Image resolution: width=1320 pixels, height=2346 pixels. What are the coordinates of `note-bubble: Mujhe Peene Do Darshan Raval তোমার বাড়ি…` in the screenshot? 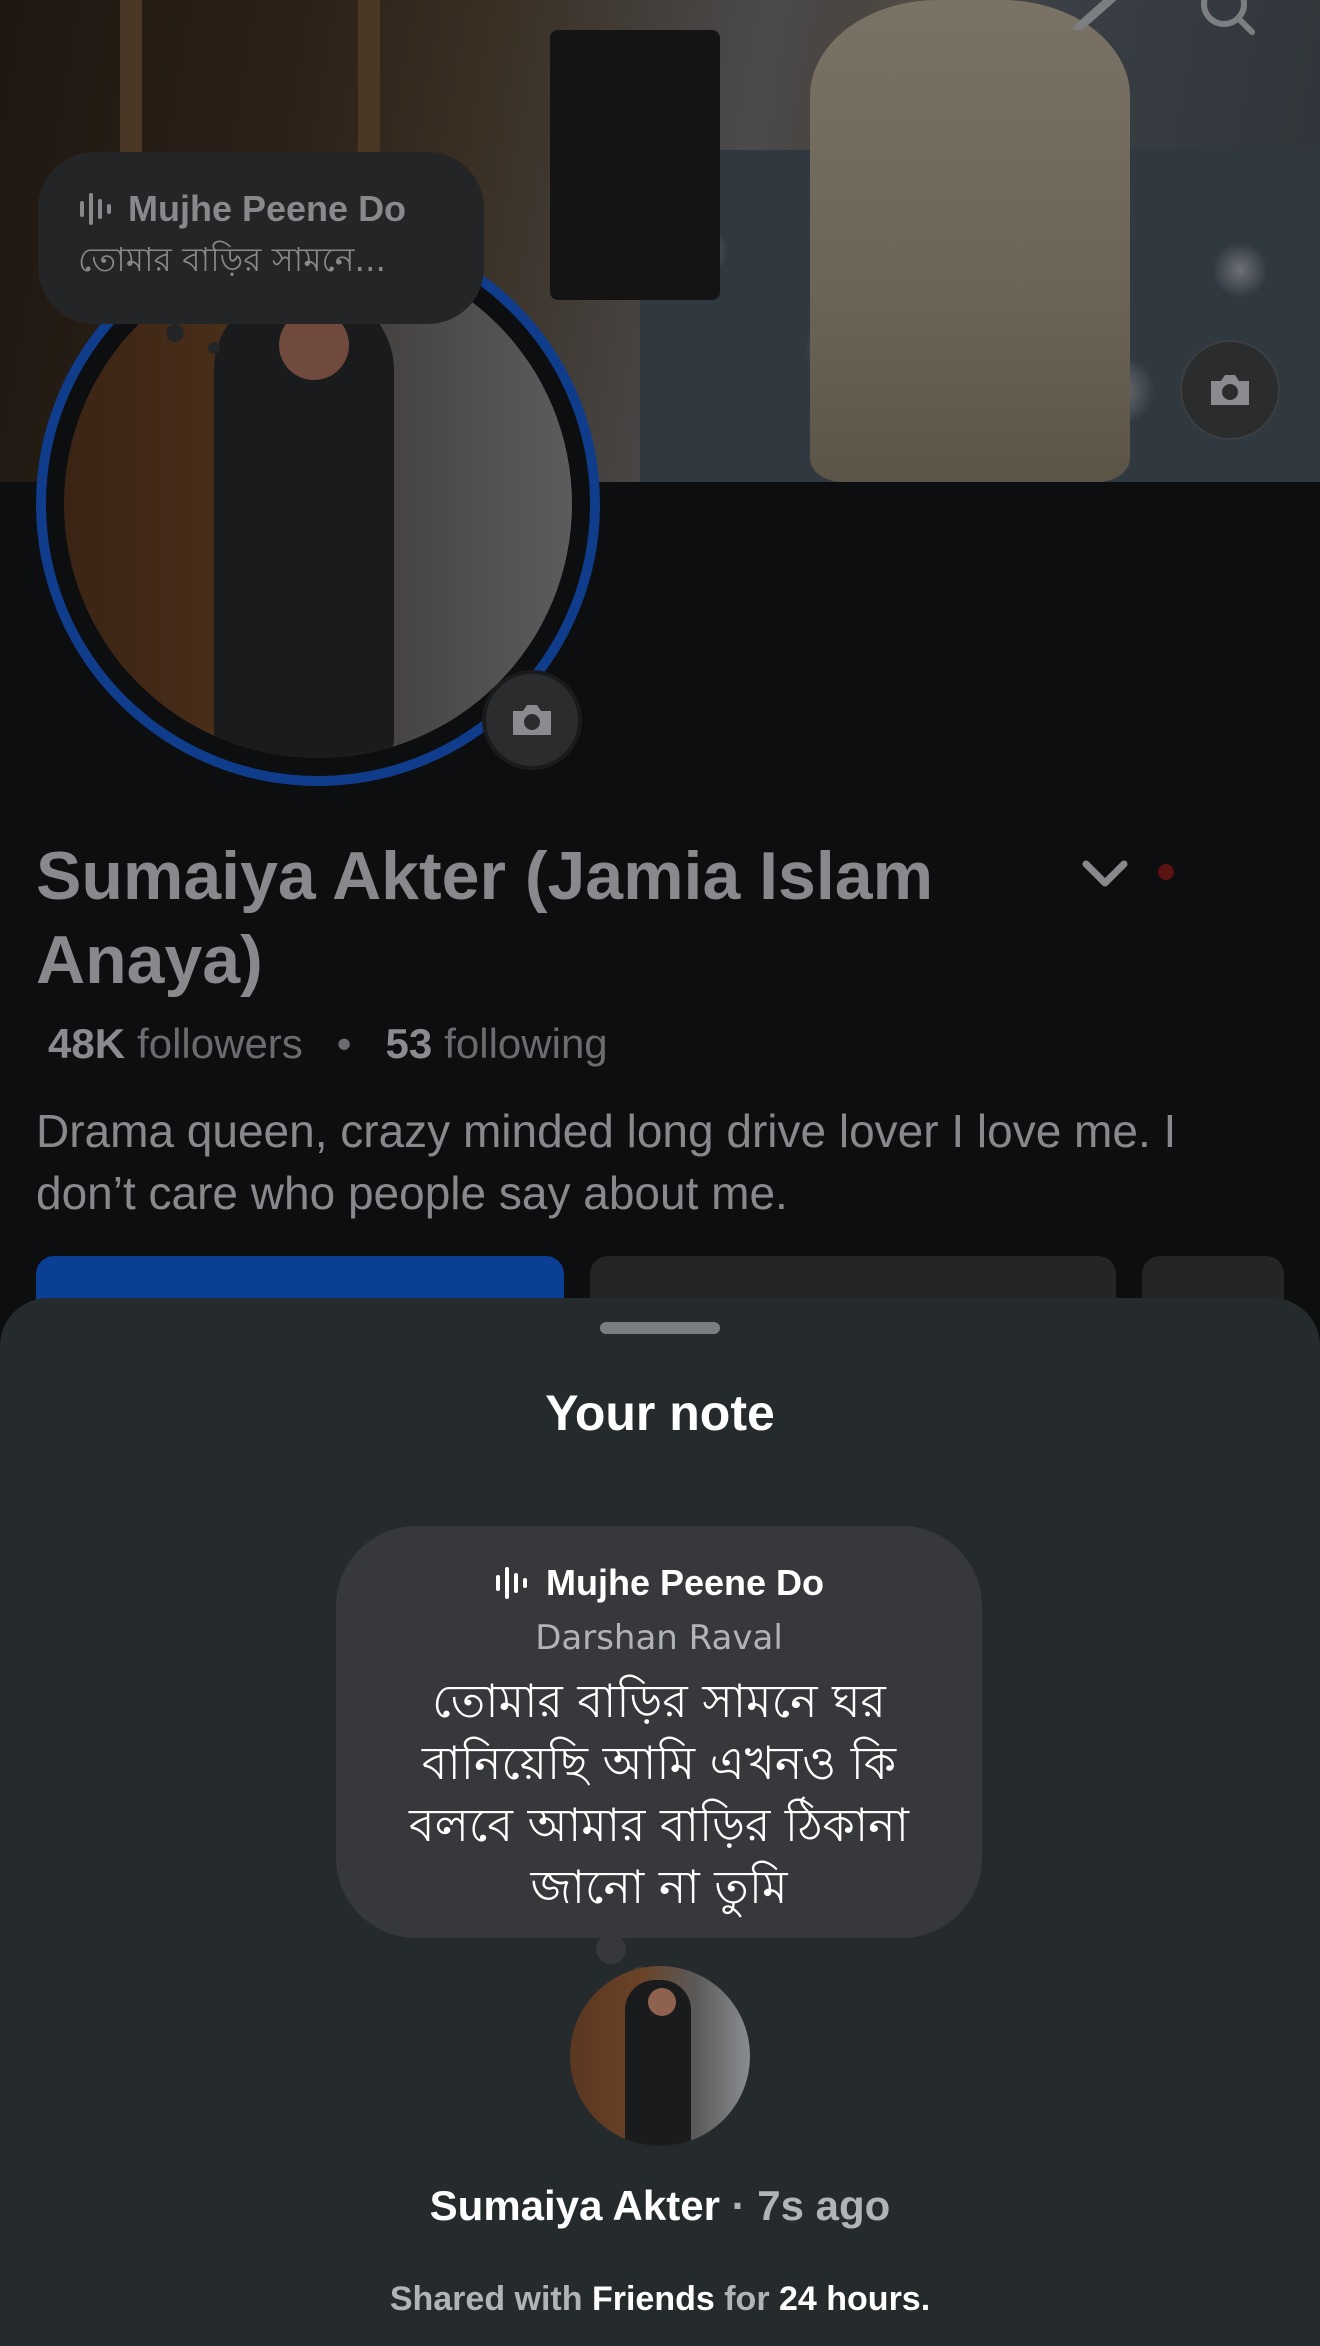 It's located at (659, 1754).